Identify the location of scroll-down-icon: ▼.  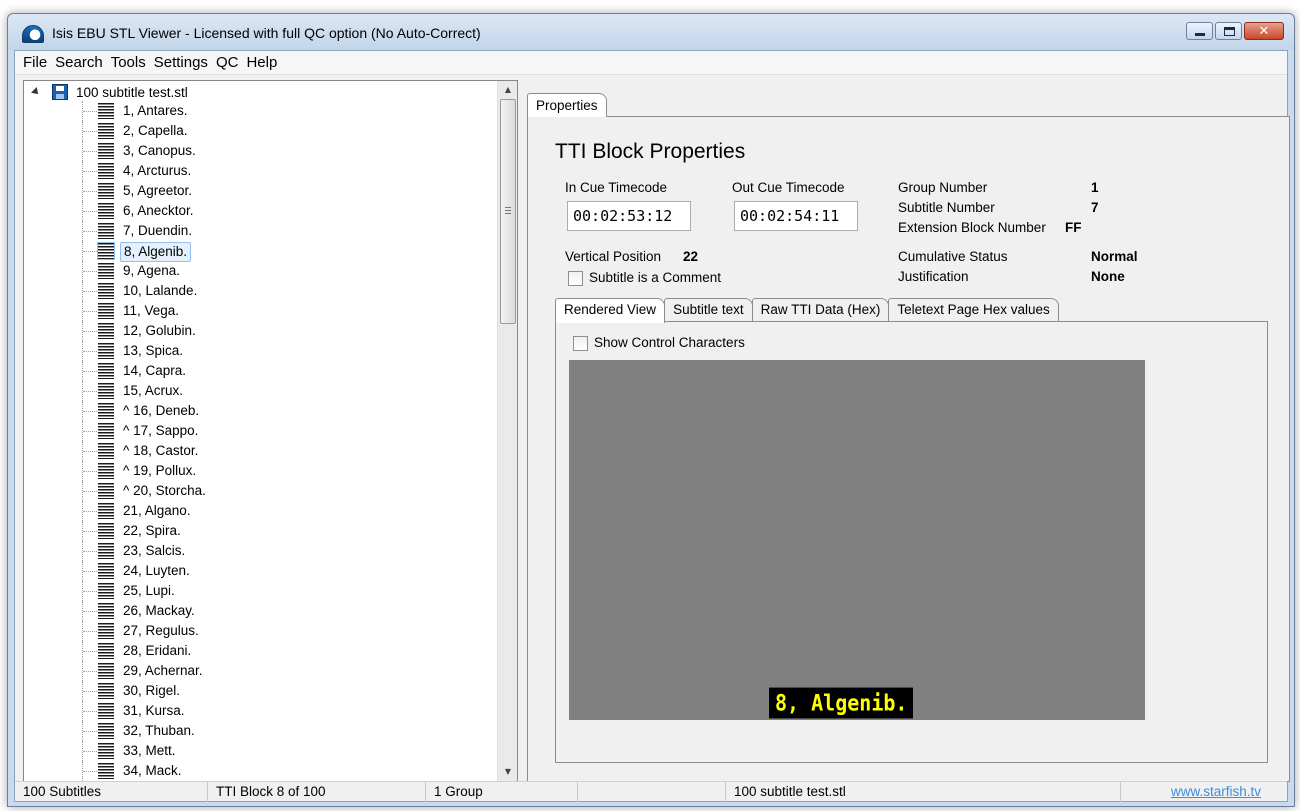
(507, 772).